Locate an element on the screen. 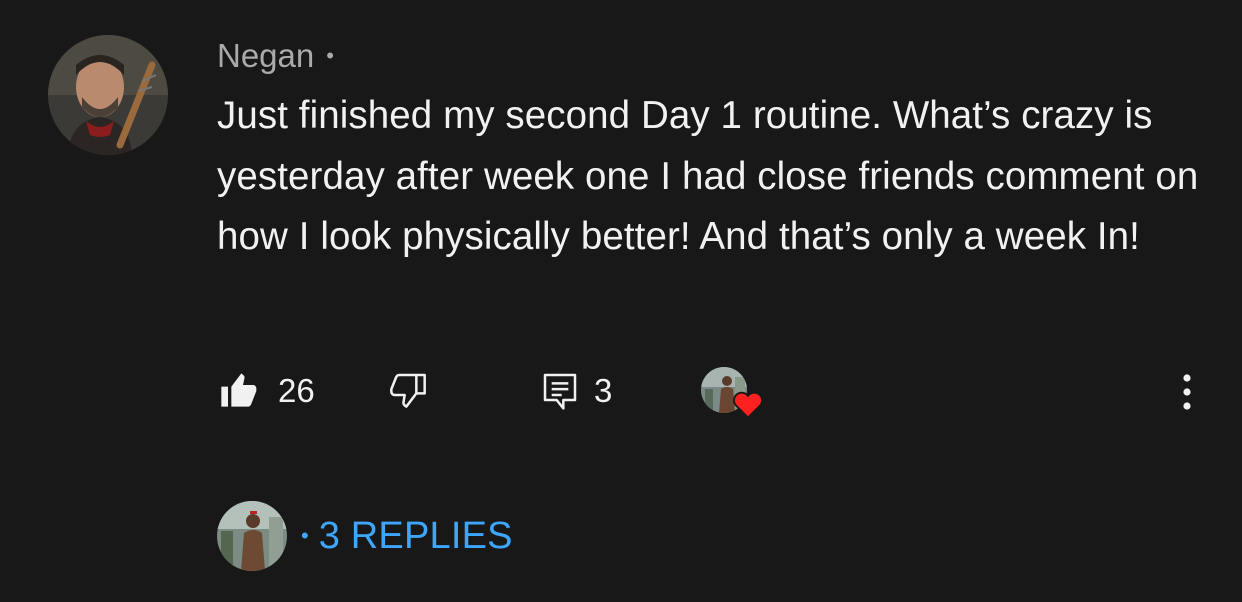 This screenshot has width=1242, height=602. more-options-button is located at coordinates (1187, 392).